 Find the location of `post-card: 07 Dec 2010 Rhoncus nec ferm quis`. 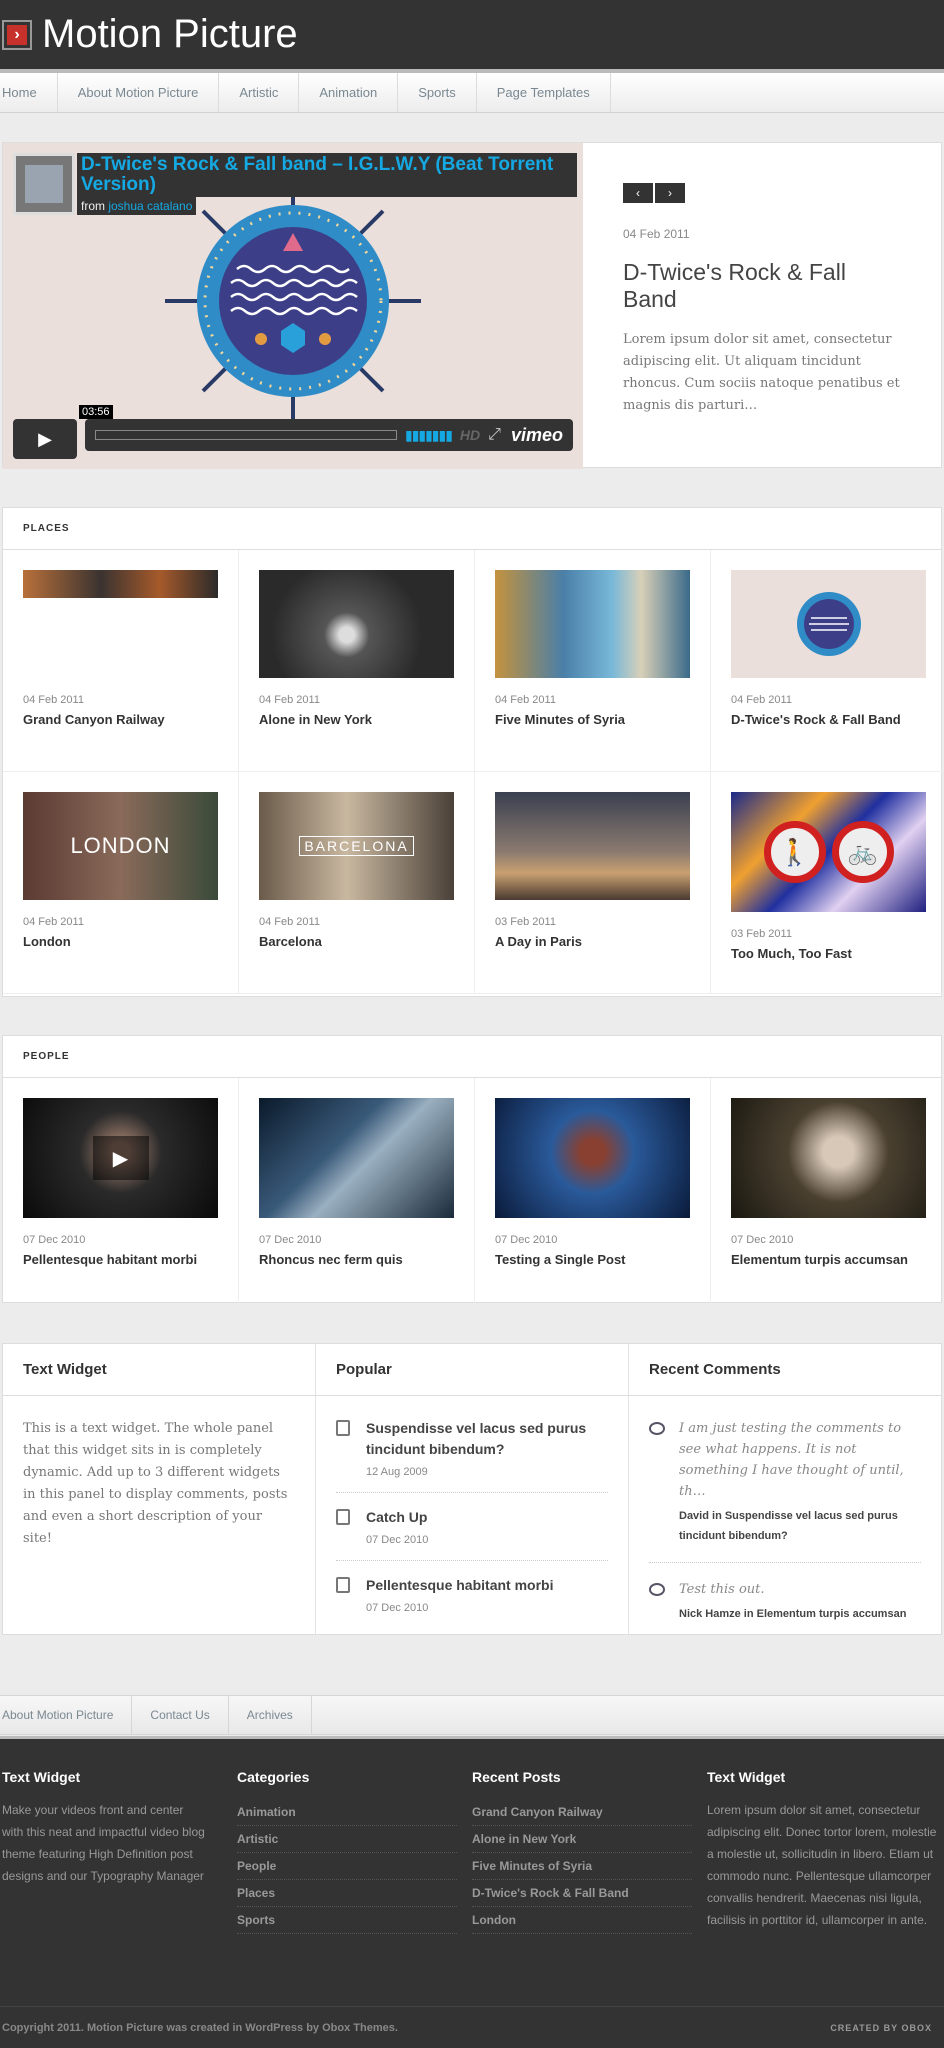

post-card: 07 Dec 2010 Rhoncus nec ferm quis is located at coordinates (357, 1190).